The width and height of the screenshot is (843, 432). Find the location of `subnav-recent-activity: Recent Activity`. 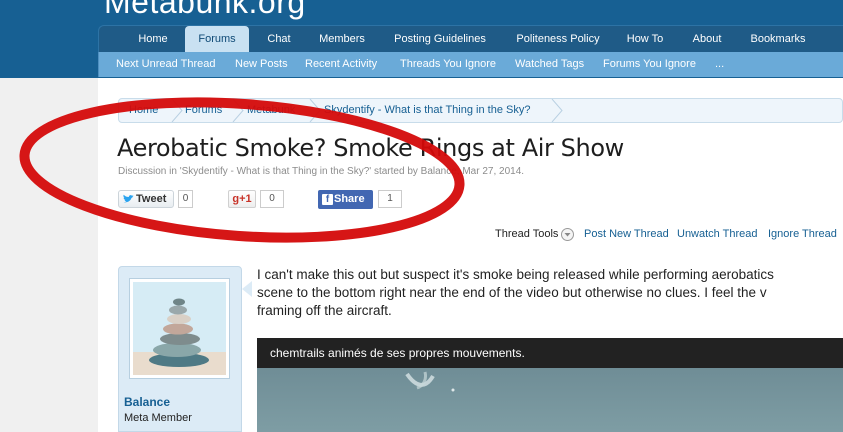

subnav-recent-activity: Recent Activity is located at coordinates (341, 64).